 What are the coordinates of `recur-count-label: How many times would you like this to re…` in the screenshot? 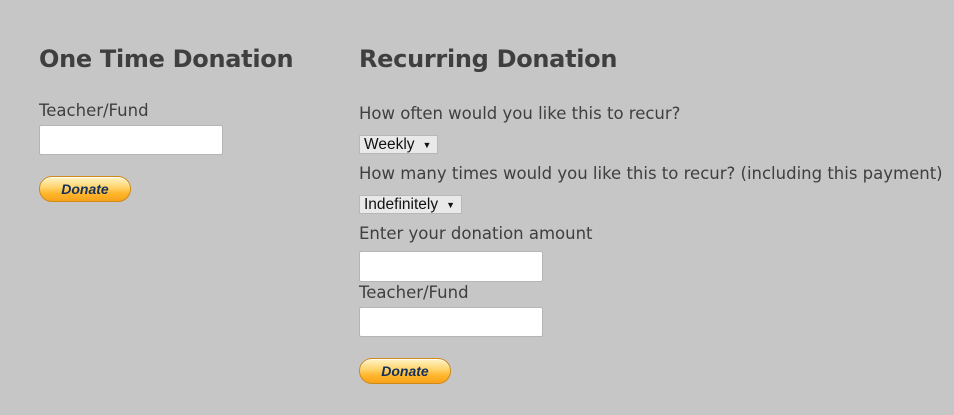 It's located at (651, 173).